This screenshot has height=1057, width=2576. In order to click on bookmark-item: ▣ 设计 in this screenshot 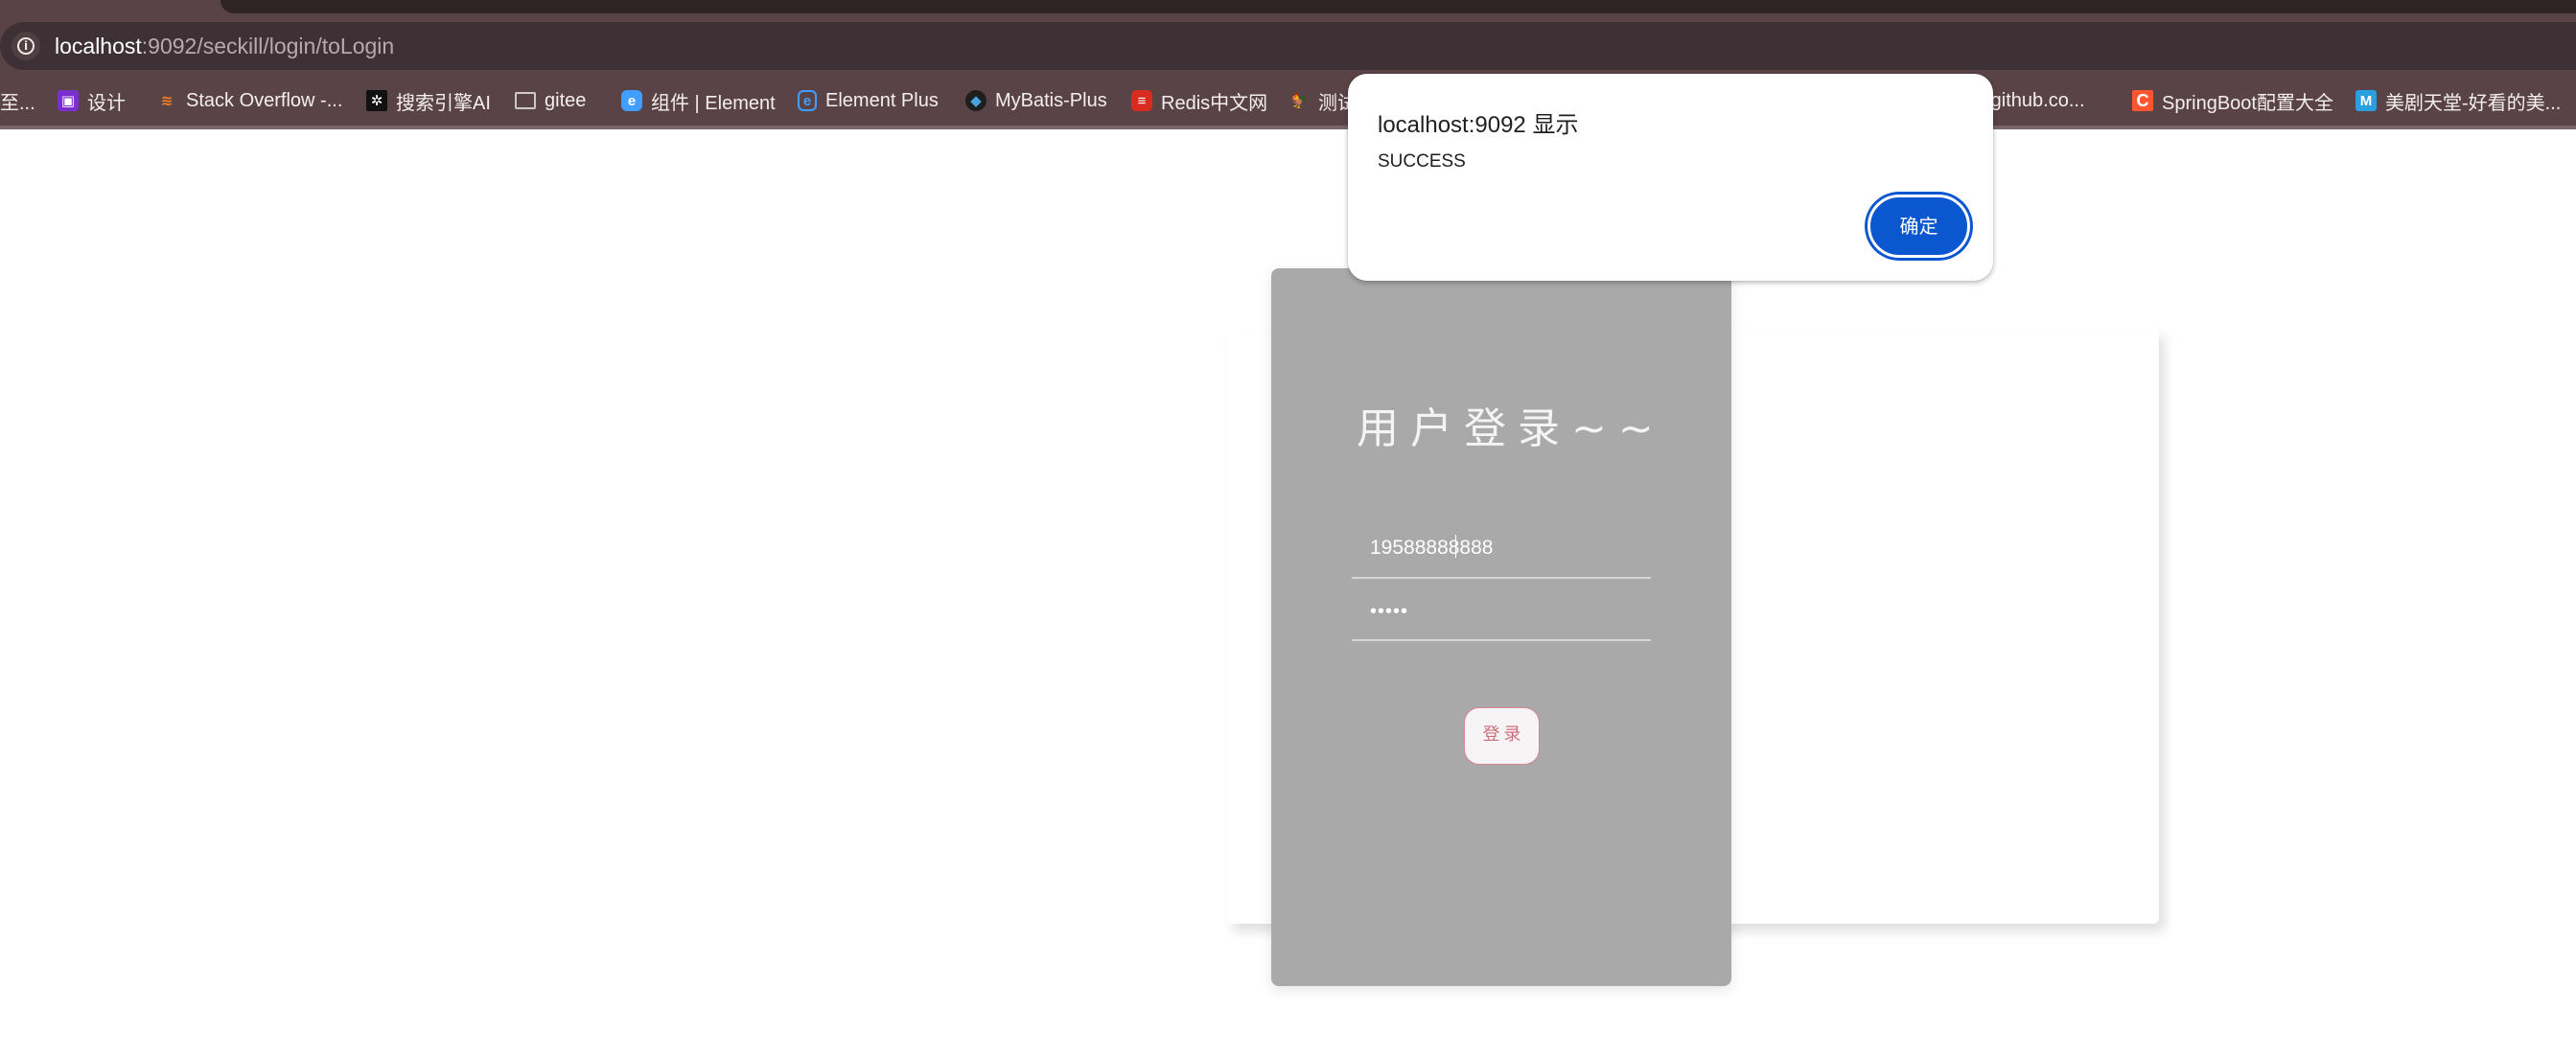, I will do `click(92, 101)`.